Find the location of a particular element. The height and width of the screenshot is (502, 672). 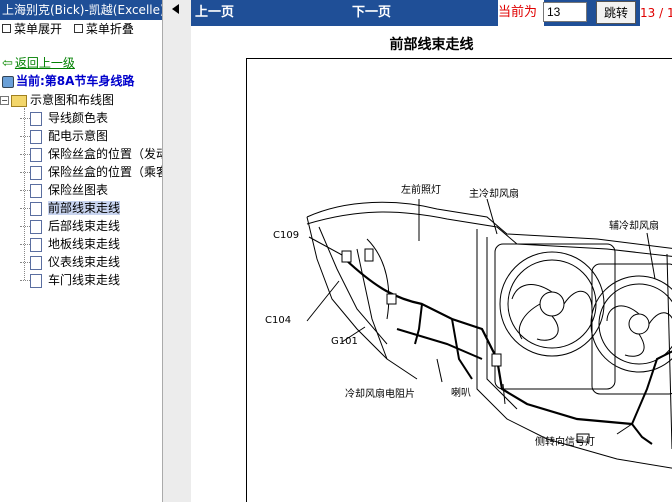

tree-item: 保险丝盒的位置（乘客 is located at coordinates (91, 172).